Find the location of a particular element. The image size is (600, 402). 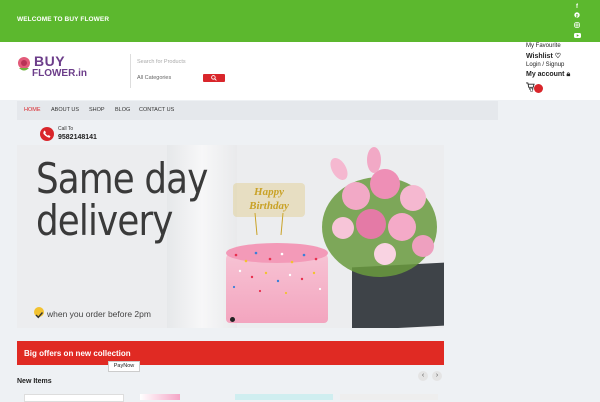

wishlist-label: Wishlist is located at coordinates (539, 56).